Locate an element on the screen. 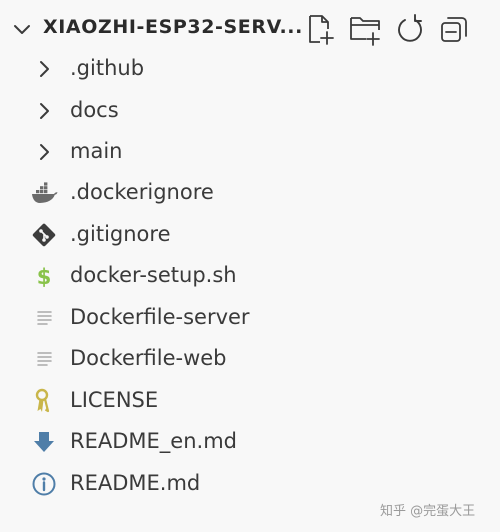 Image resolution: width=500 pixels, height=532 pixels. shell-dollar-icon: $ is located at coordinates (44, 276).